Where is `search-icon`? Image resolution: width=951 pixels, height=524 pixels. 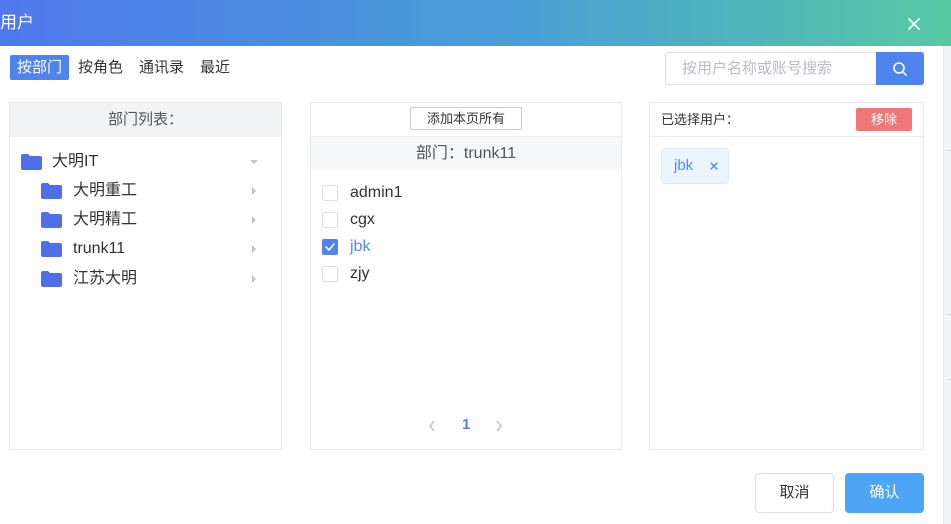 search-icon is located at coordinates (900, 69).